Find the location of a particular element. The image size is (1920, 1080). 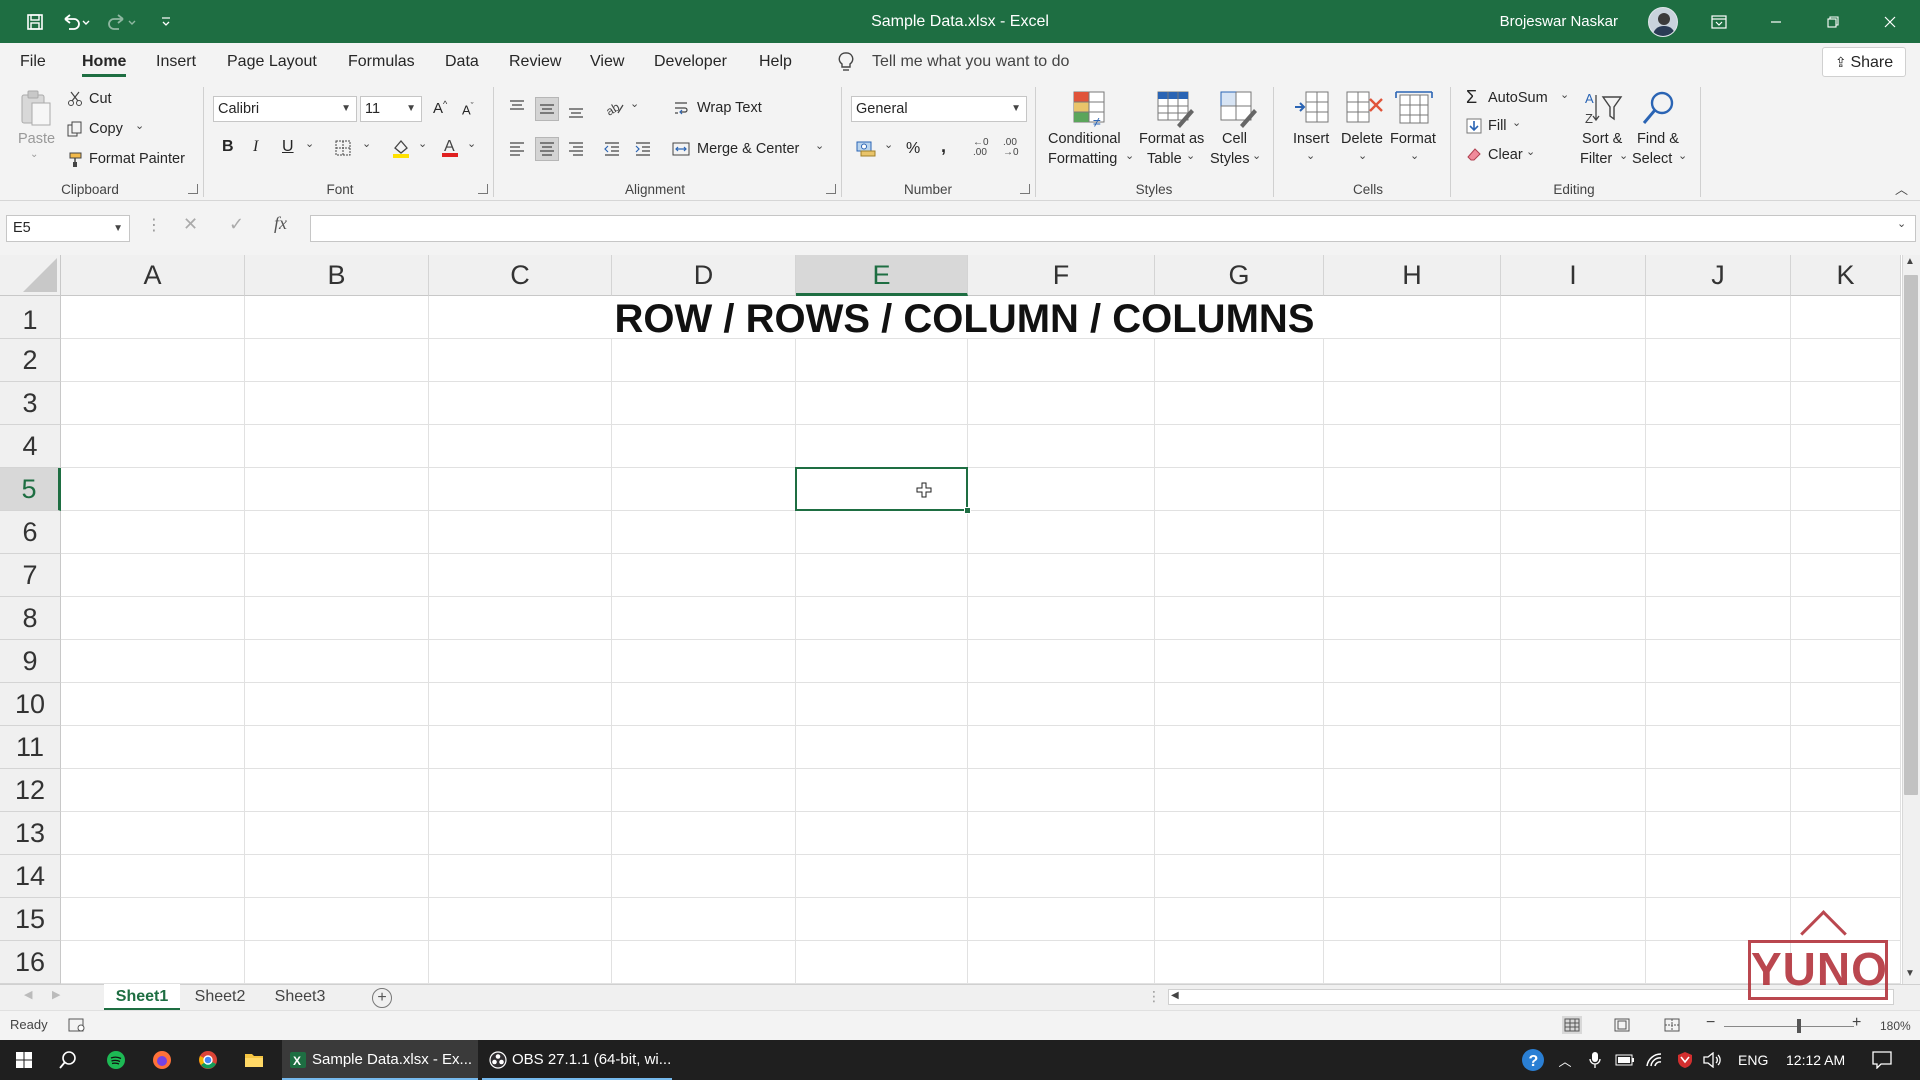

row-header-1: 1 is located at coordinates (30, 317).